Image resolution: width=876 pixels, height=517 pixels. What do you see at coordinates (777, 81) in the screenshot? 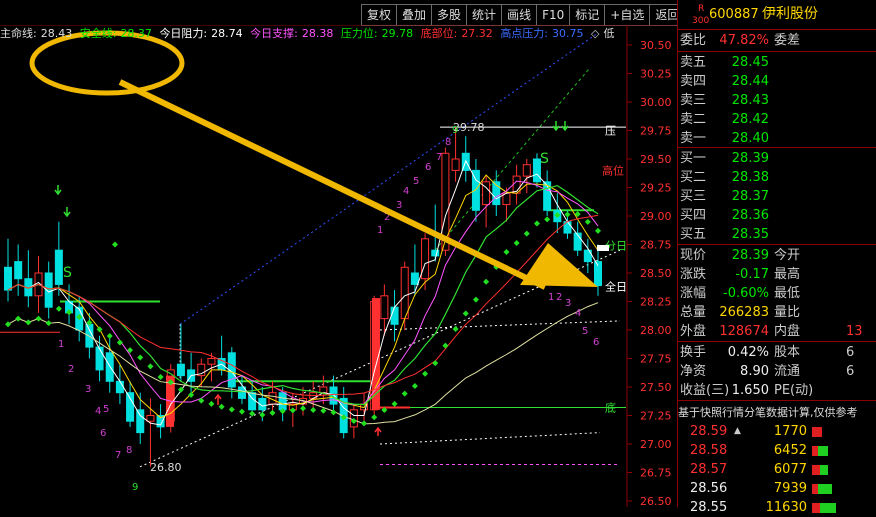
I see `ask-row: 卖四 28.44` at bounding box center [777, 81].